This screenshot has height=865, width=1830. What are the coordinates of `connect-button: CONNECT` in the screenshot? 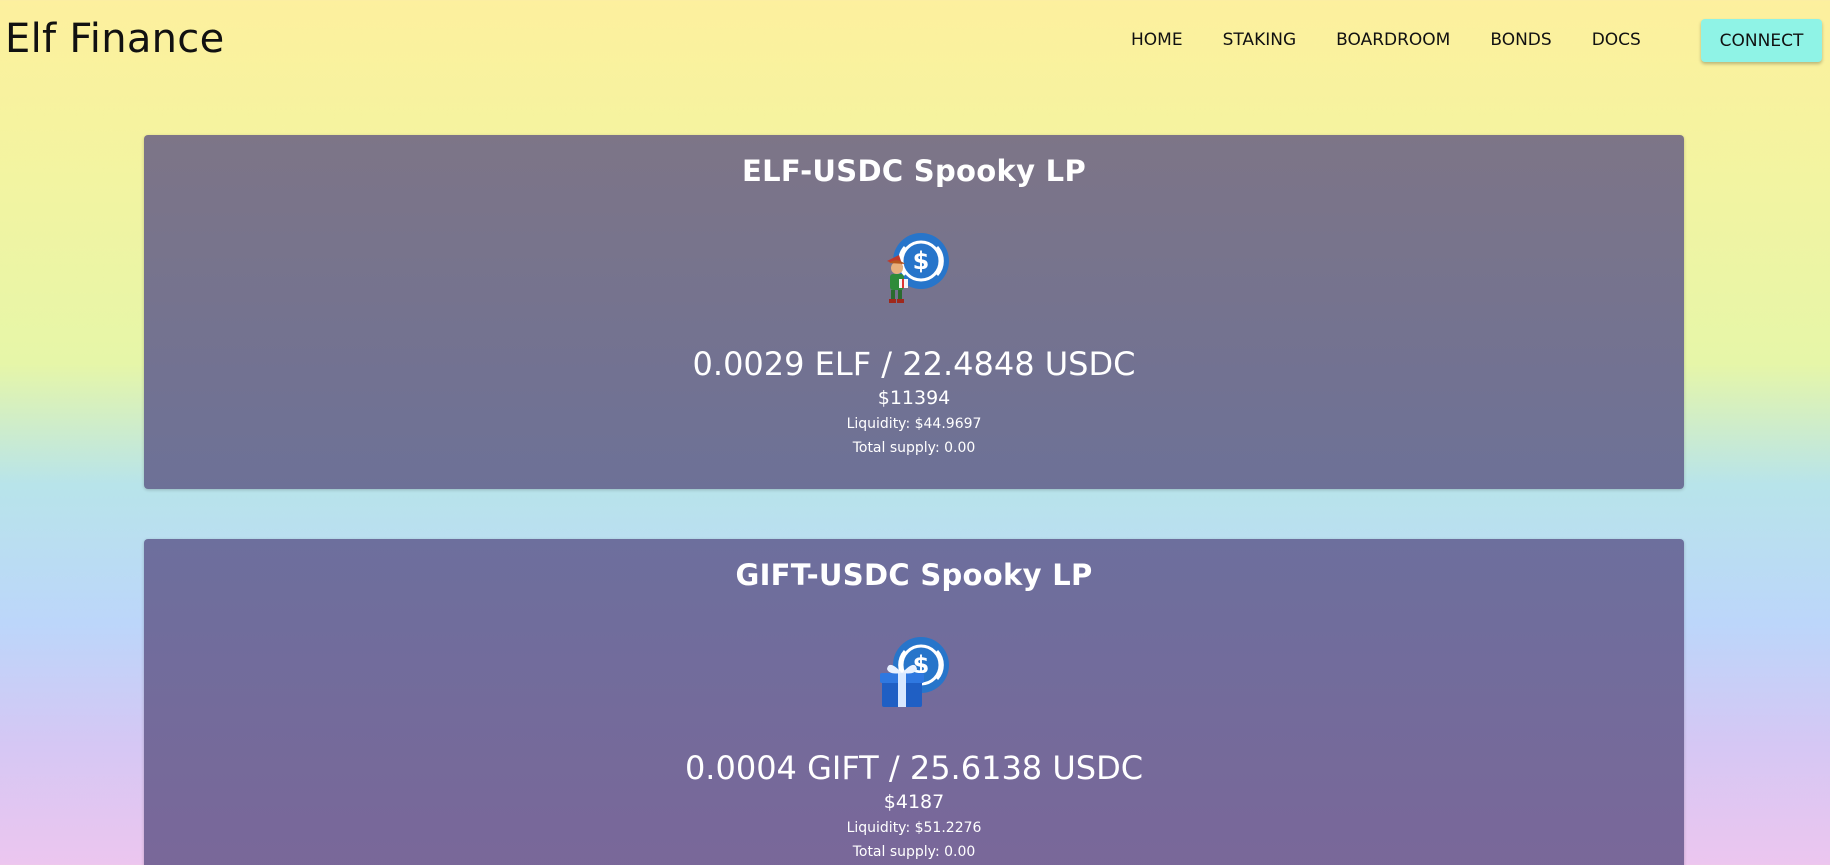 It's located at (1761, 40).